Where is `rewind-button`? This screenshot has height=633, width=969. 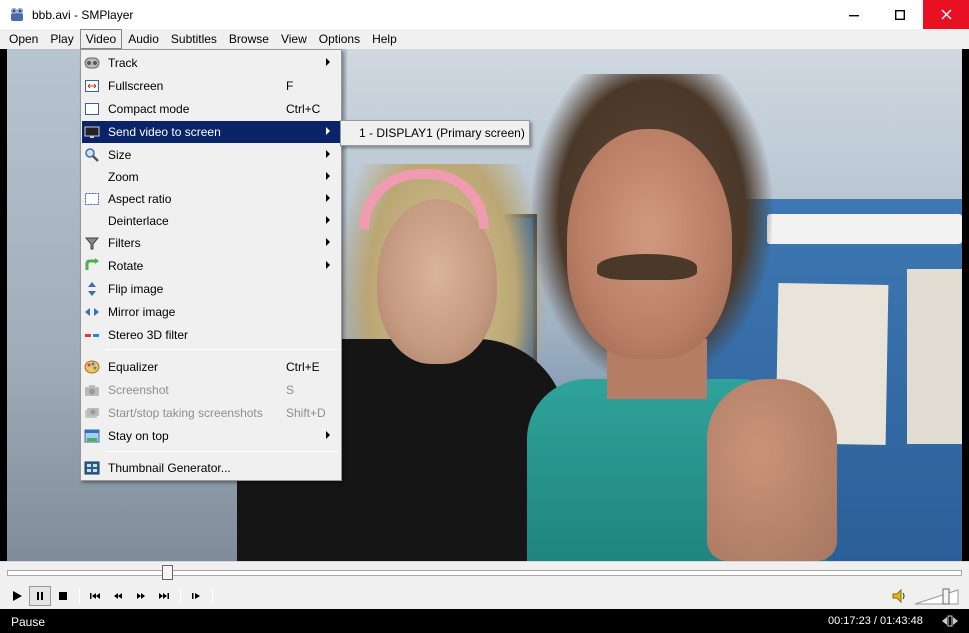
rewind-button is located at coordinates (118, 596).